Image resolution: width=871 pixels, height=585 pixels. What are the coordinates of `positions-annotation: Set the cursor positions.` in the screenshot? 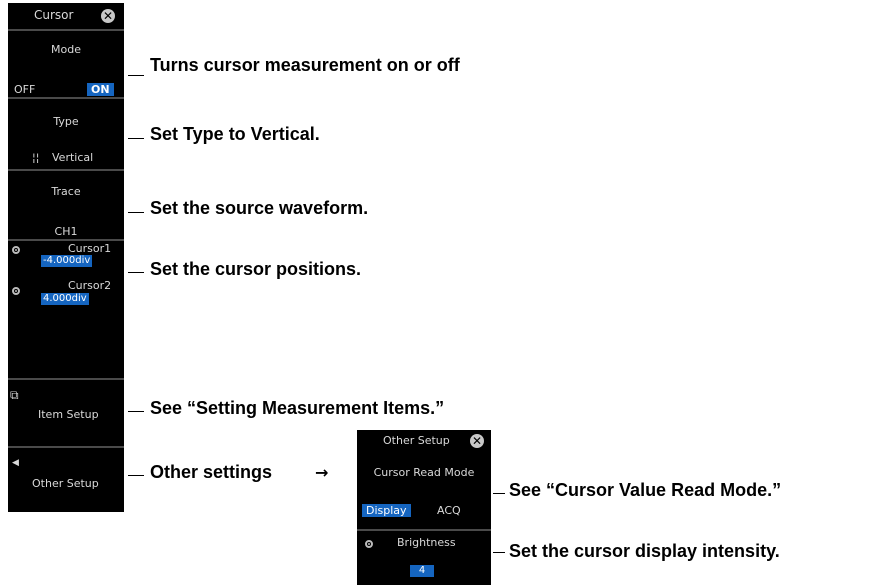 It's located at (256, 269).